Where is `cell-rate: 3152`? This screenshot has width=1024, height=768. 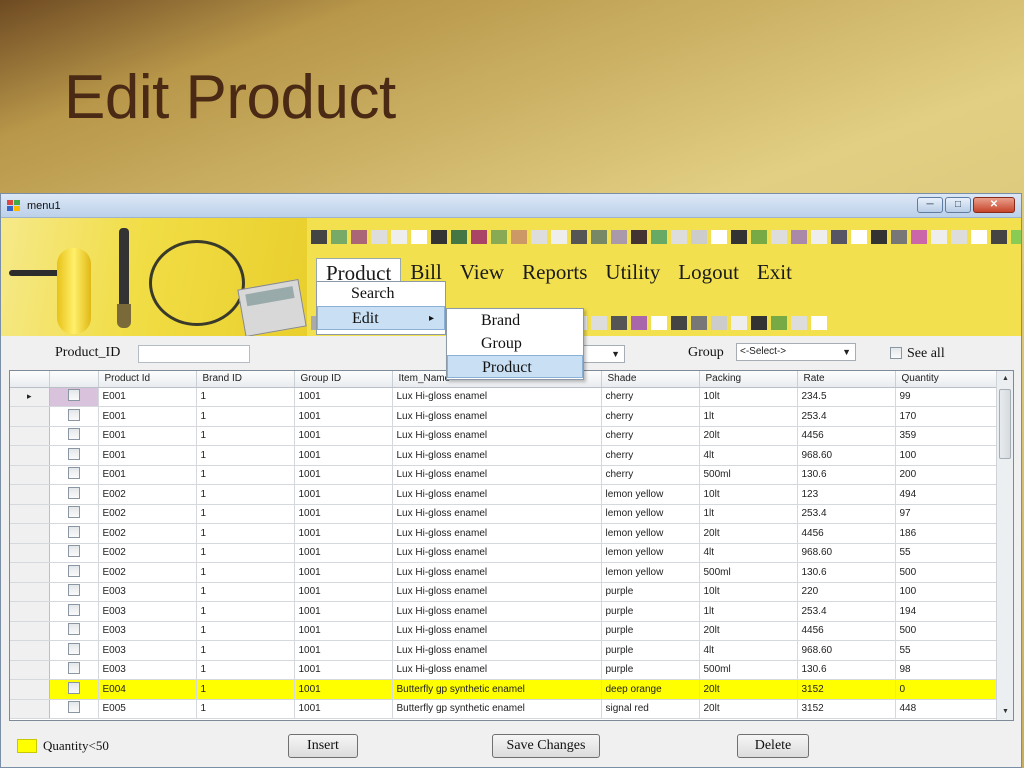
cell-rate: 3152 is located at coordinates (846, 689).